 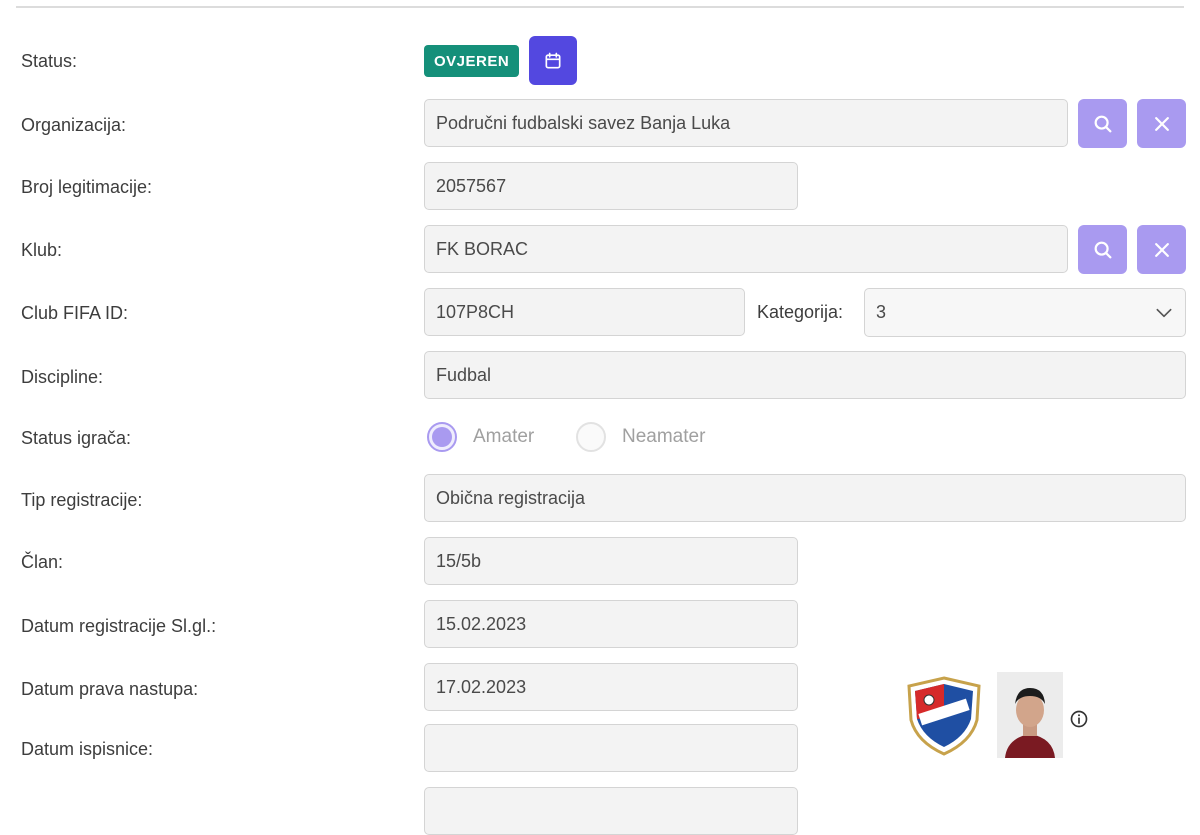 I want to click on radio-amater: Amater, so click(x=480, y=437).